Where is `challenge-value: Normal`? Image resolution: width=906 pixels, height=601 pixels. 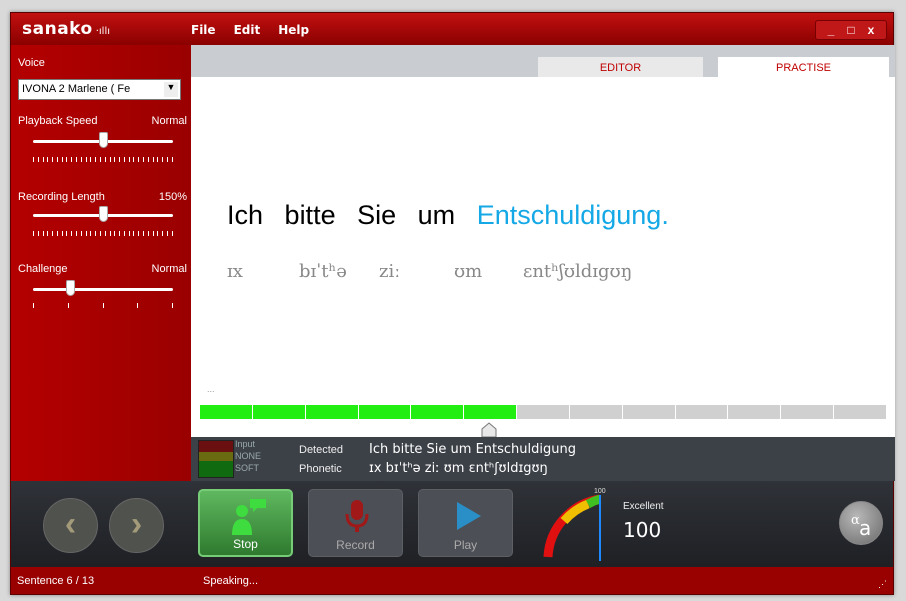 challenge-value: Normal is located at coordinates (169, 269).